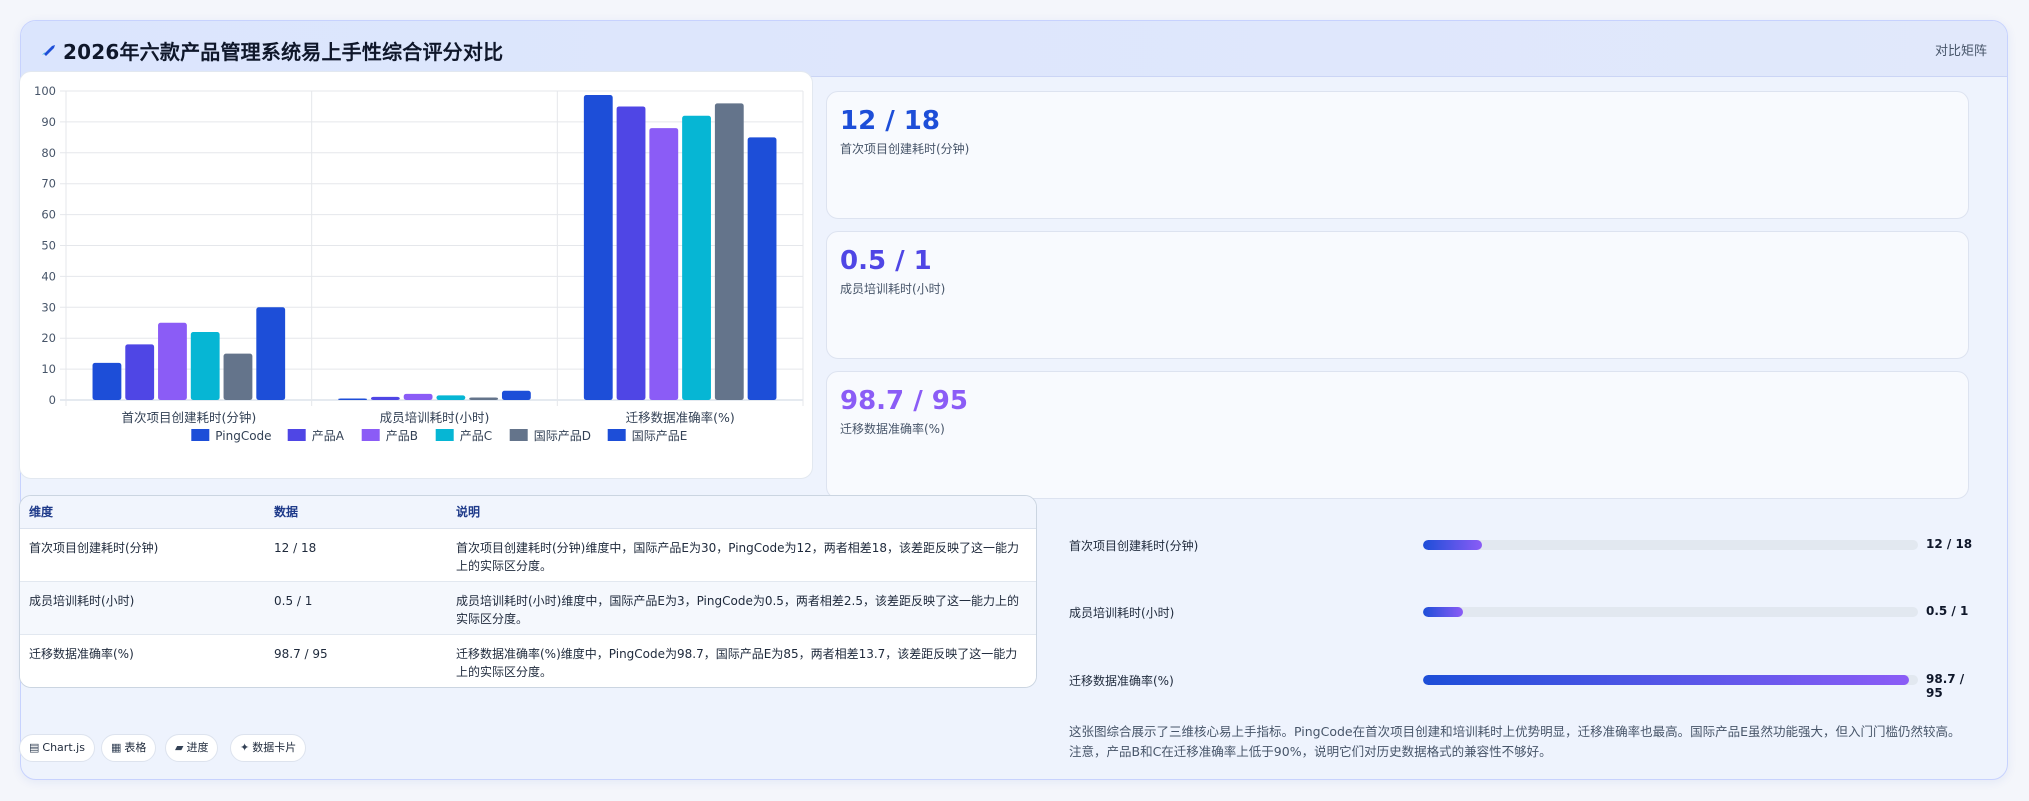 The width and height of the screenshot is (2029, 801). What do you see at coordinates (1397, 295) in the screenshot?
I see `stat-card: 0.5 / 1 成员培训耗时(小时)` at bounding box center [1397, 295].